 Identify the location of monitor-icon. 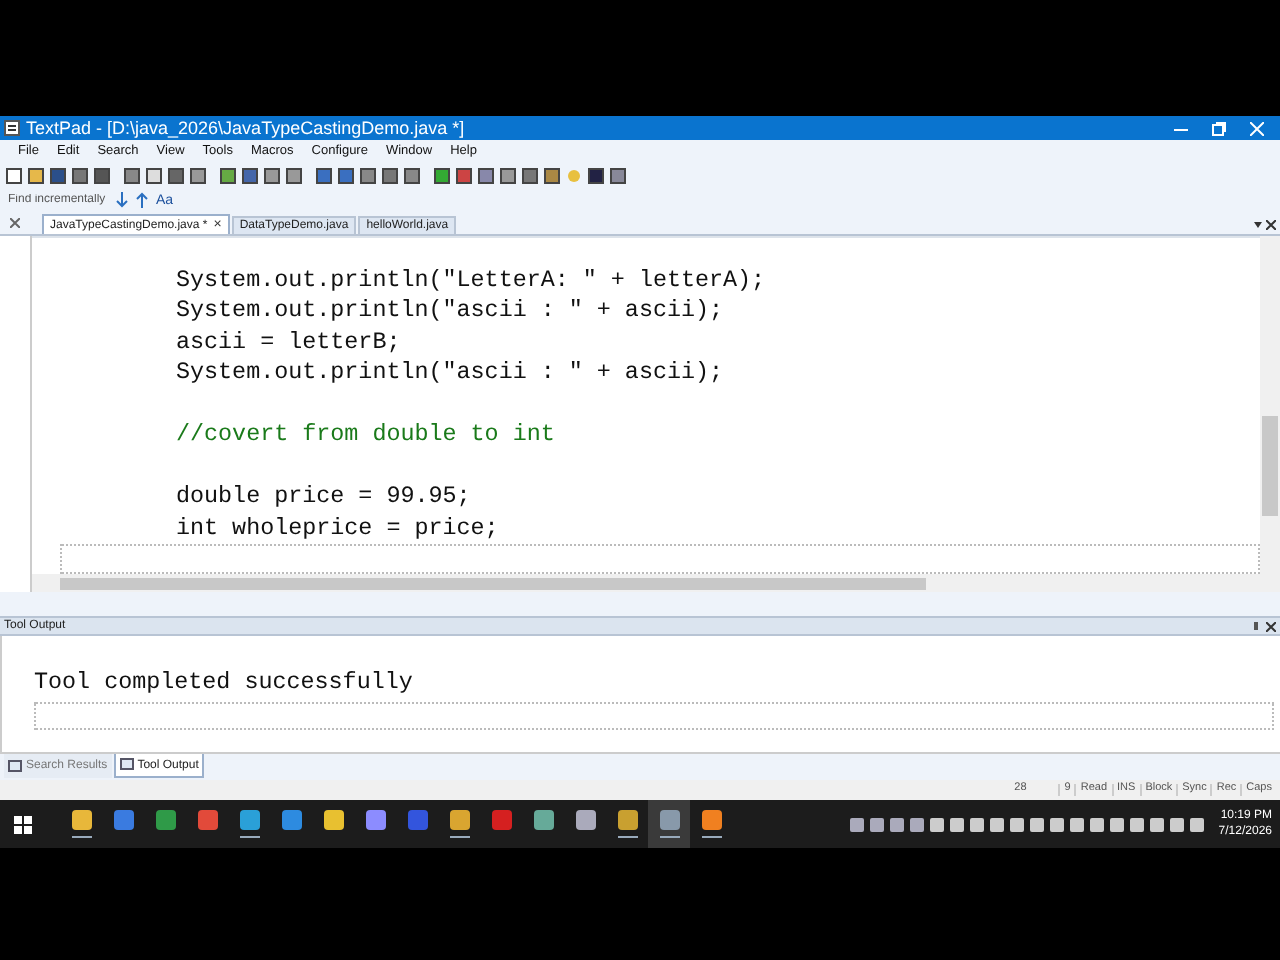
(126, 765).